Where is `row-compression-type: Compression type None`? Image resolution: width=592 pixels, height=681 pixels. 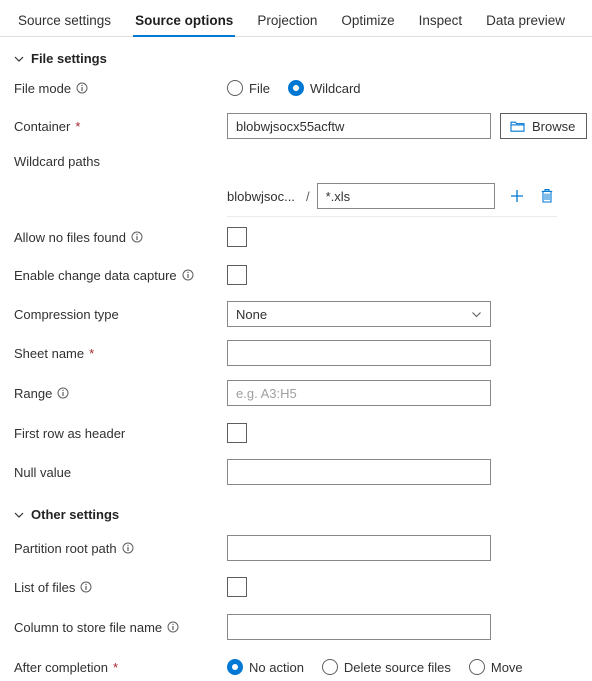 row-compression-type: Compression type None is located at coordinates (296, 314).